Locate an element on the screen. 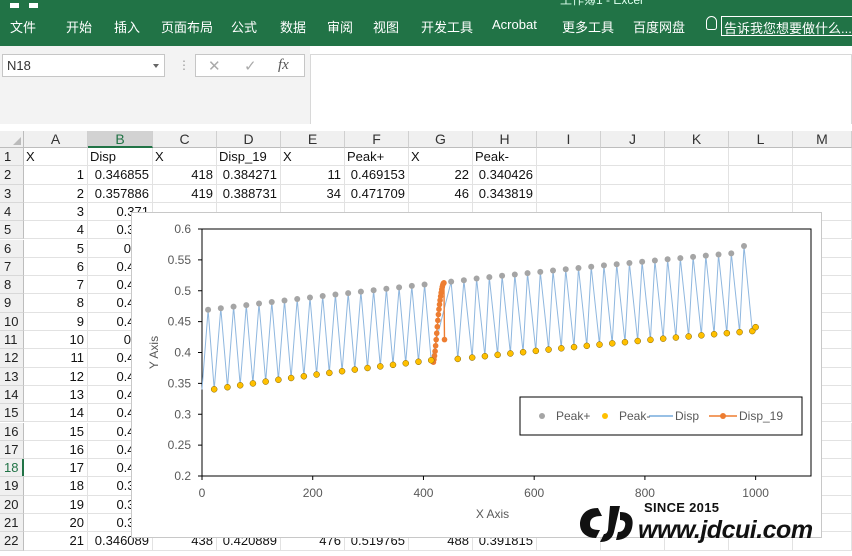  column-header-c: C is located at coordinates (185, 139).